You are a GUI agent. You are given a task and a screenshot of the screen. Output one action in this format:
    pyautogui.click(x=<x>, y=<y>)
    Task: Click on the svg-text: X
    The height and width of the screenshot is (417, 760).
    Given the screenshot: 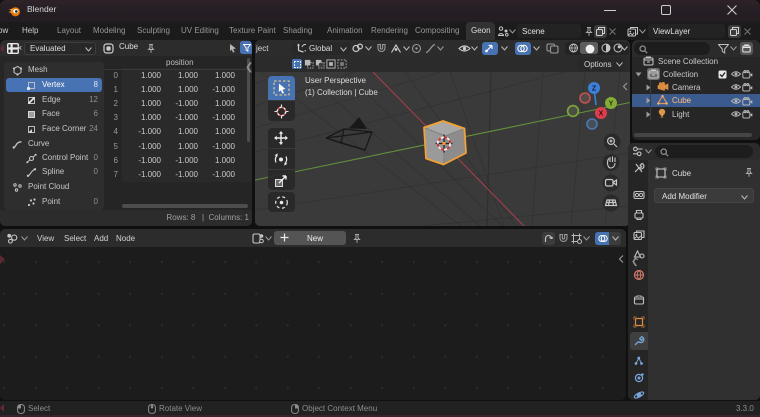 What is the action you would take?
    pyautogui.click(x=601, y=114)
    